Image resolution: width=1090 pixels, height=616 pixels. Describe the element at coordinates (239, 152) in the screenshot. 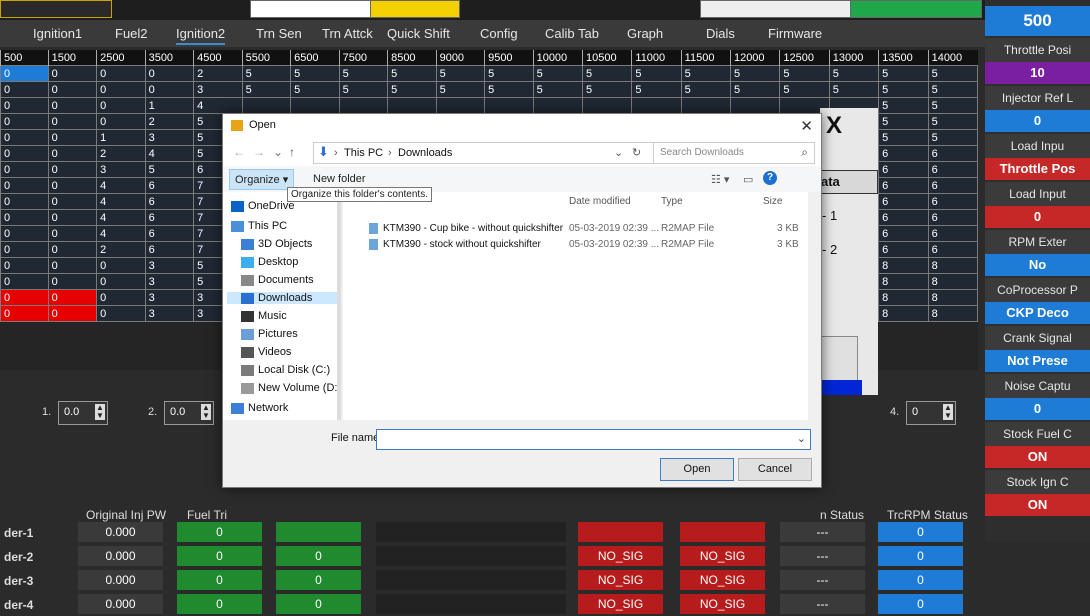

I see `back-arrow-icon: ←` at that location.